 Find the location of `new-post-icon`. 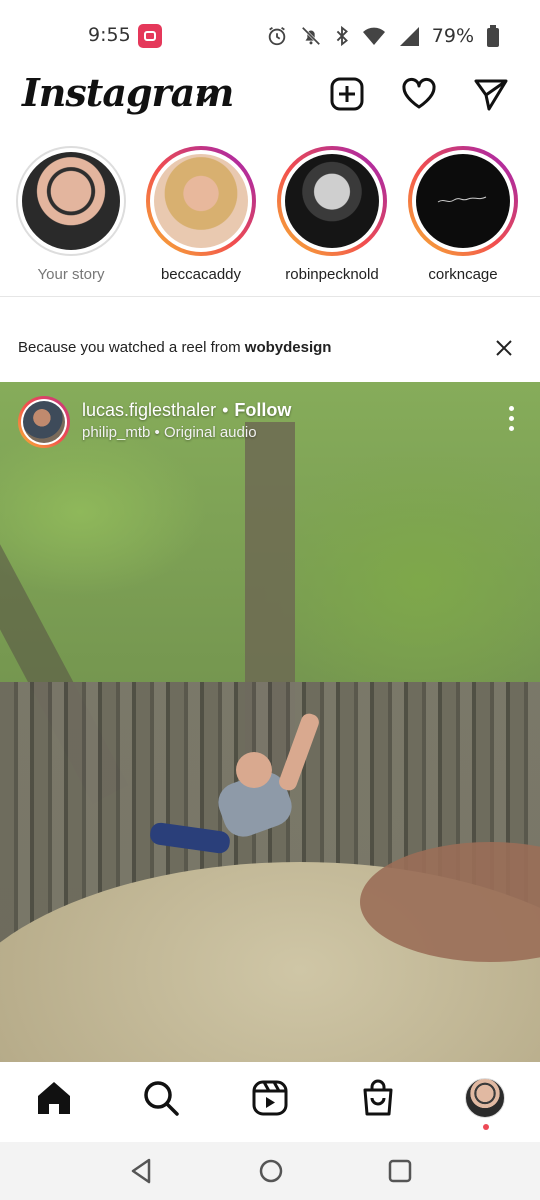

new-post-icon is located at coordinates (347, 94).